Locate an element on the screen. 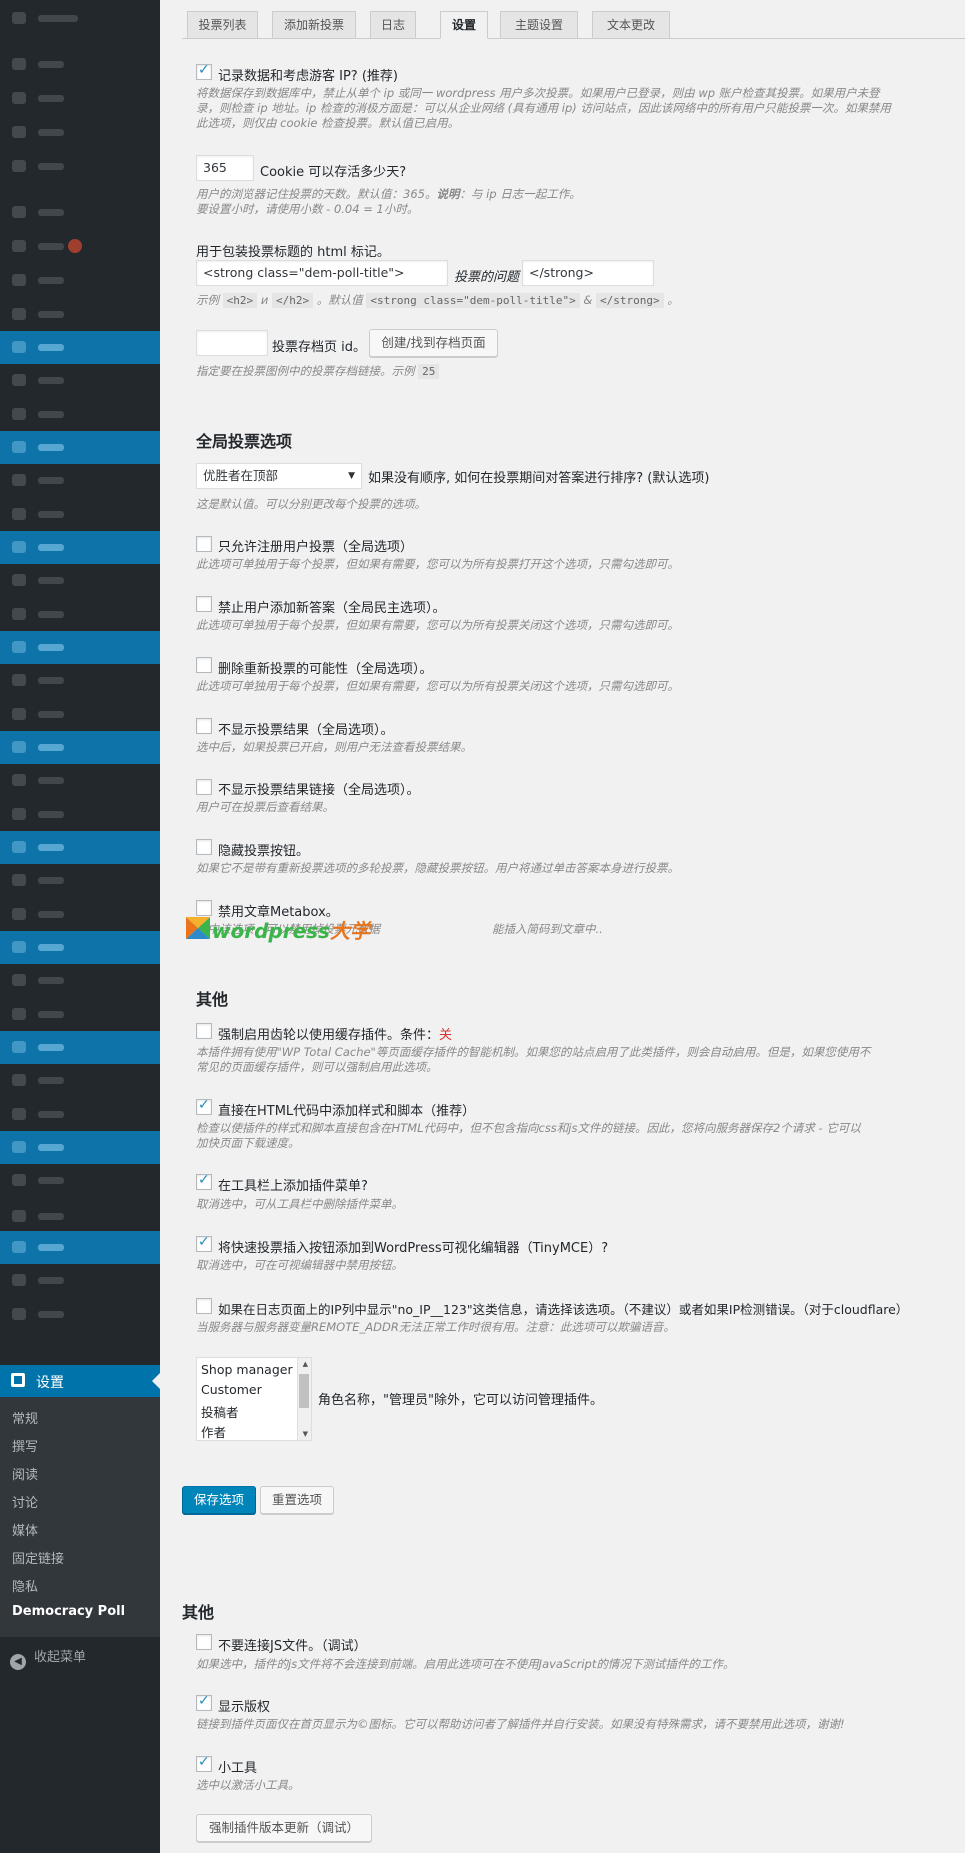  ip-log-fallback-checkbox is located at coordinates (204, 1306).